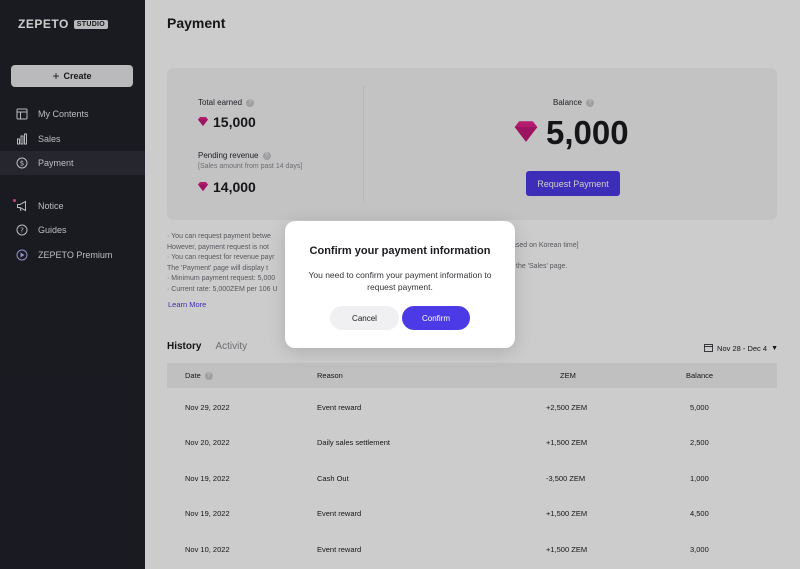 The height and width of the screenshot is (569, 800). Describe the element at coordinates (436, 318) in the screenshot. I see `confirm-button: Confirm` at that location.